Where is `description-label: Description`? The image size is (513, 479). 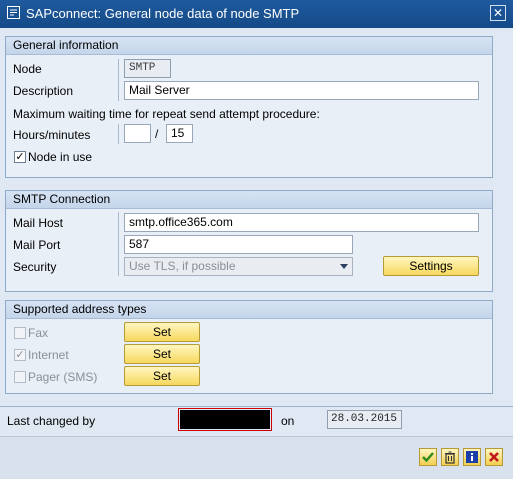
description-label: Description is located at coordinates (43, 91).